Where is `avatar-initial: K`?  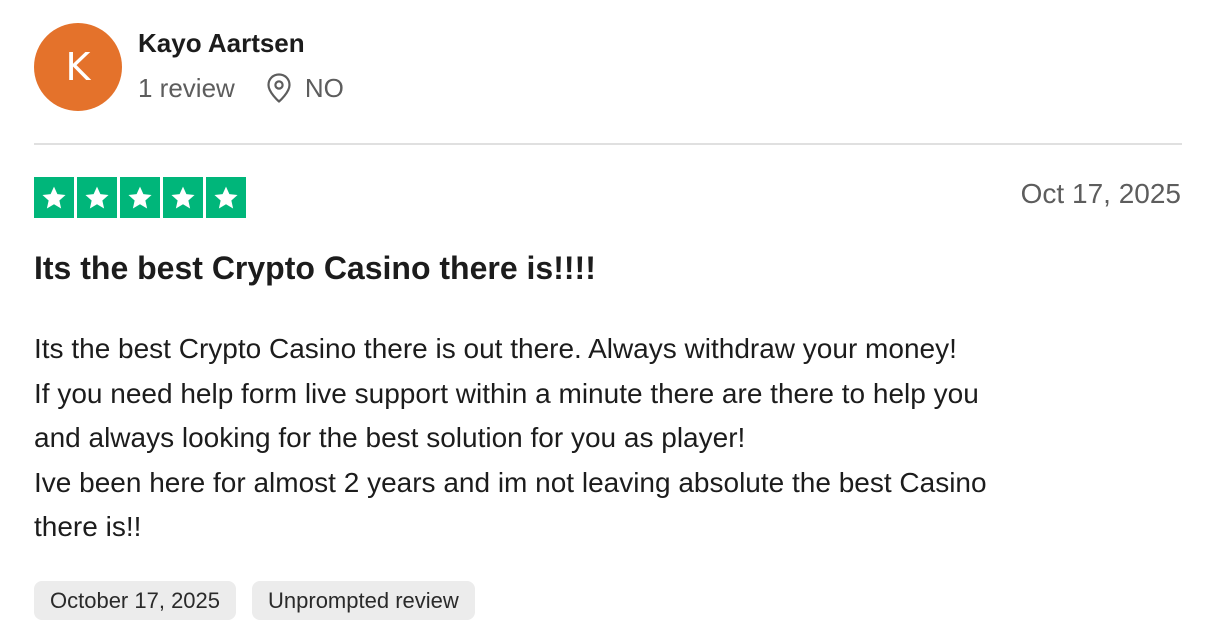 avatar-initial: K is located at coordinates (78, 67).